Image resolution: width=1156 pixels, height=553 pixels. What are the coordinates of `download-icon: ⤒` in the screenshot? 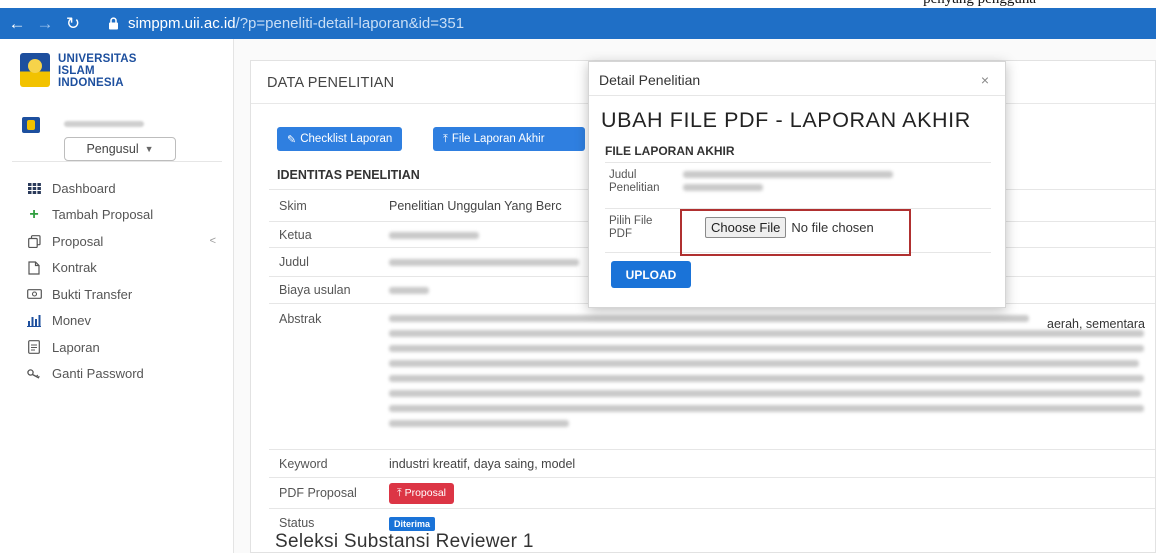 It's located at (399, 492).